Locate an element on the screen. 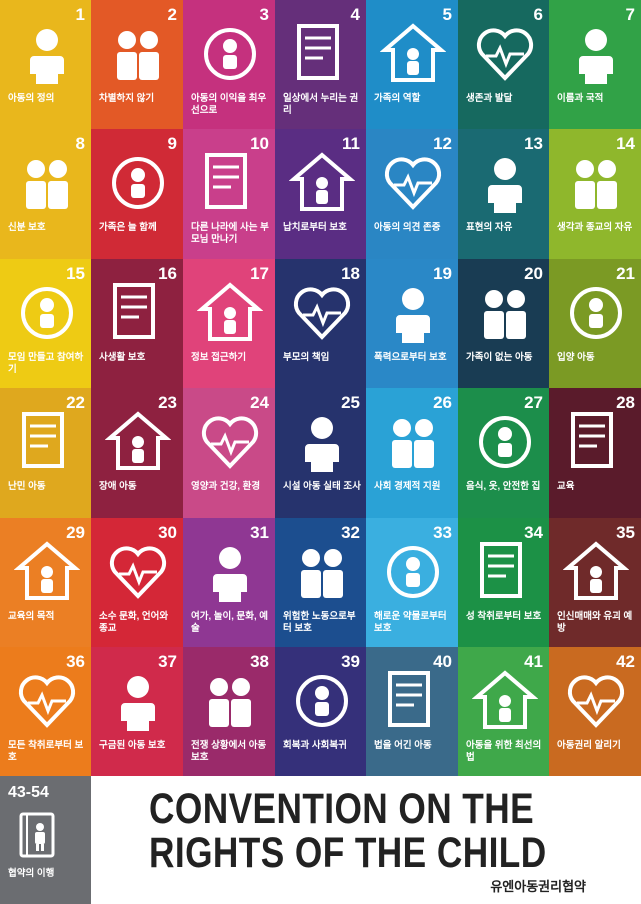 The image size is (641, 904). tile-label: 차별하지 않기 is located at coordinates (127, 98).